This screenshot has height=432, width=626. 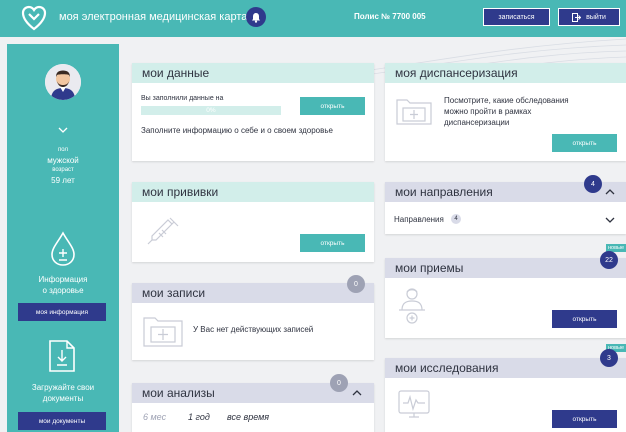 I want to click on syringe-icon, so click(x=163, y=231).